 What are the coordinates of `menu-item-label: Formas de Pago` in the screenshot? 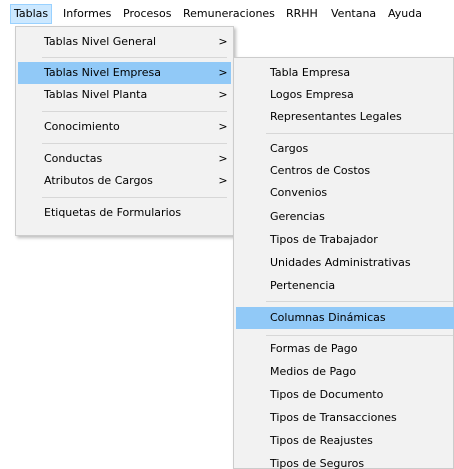 It's located at (314, 348).